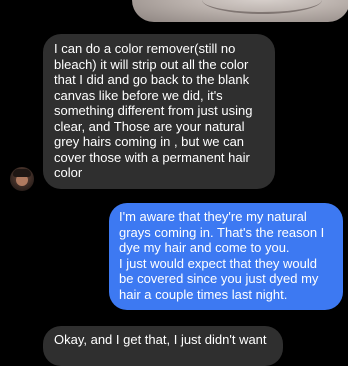  Describe the element at coordinates (163, 346) in the screenshot. I see `incoming-message-bubble: Okay, and I get that, I just didn't want` at that location.